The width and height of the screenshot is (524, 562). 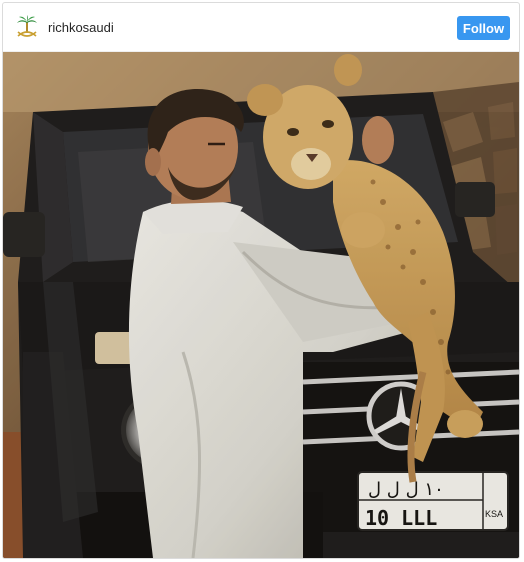 What do you see at coordinates (261, 27) in the screenshot?
I see `post-header: richkosaudi Follow` at bounding box center [261, 27].